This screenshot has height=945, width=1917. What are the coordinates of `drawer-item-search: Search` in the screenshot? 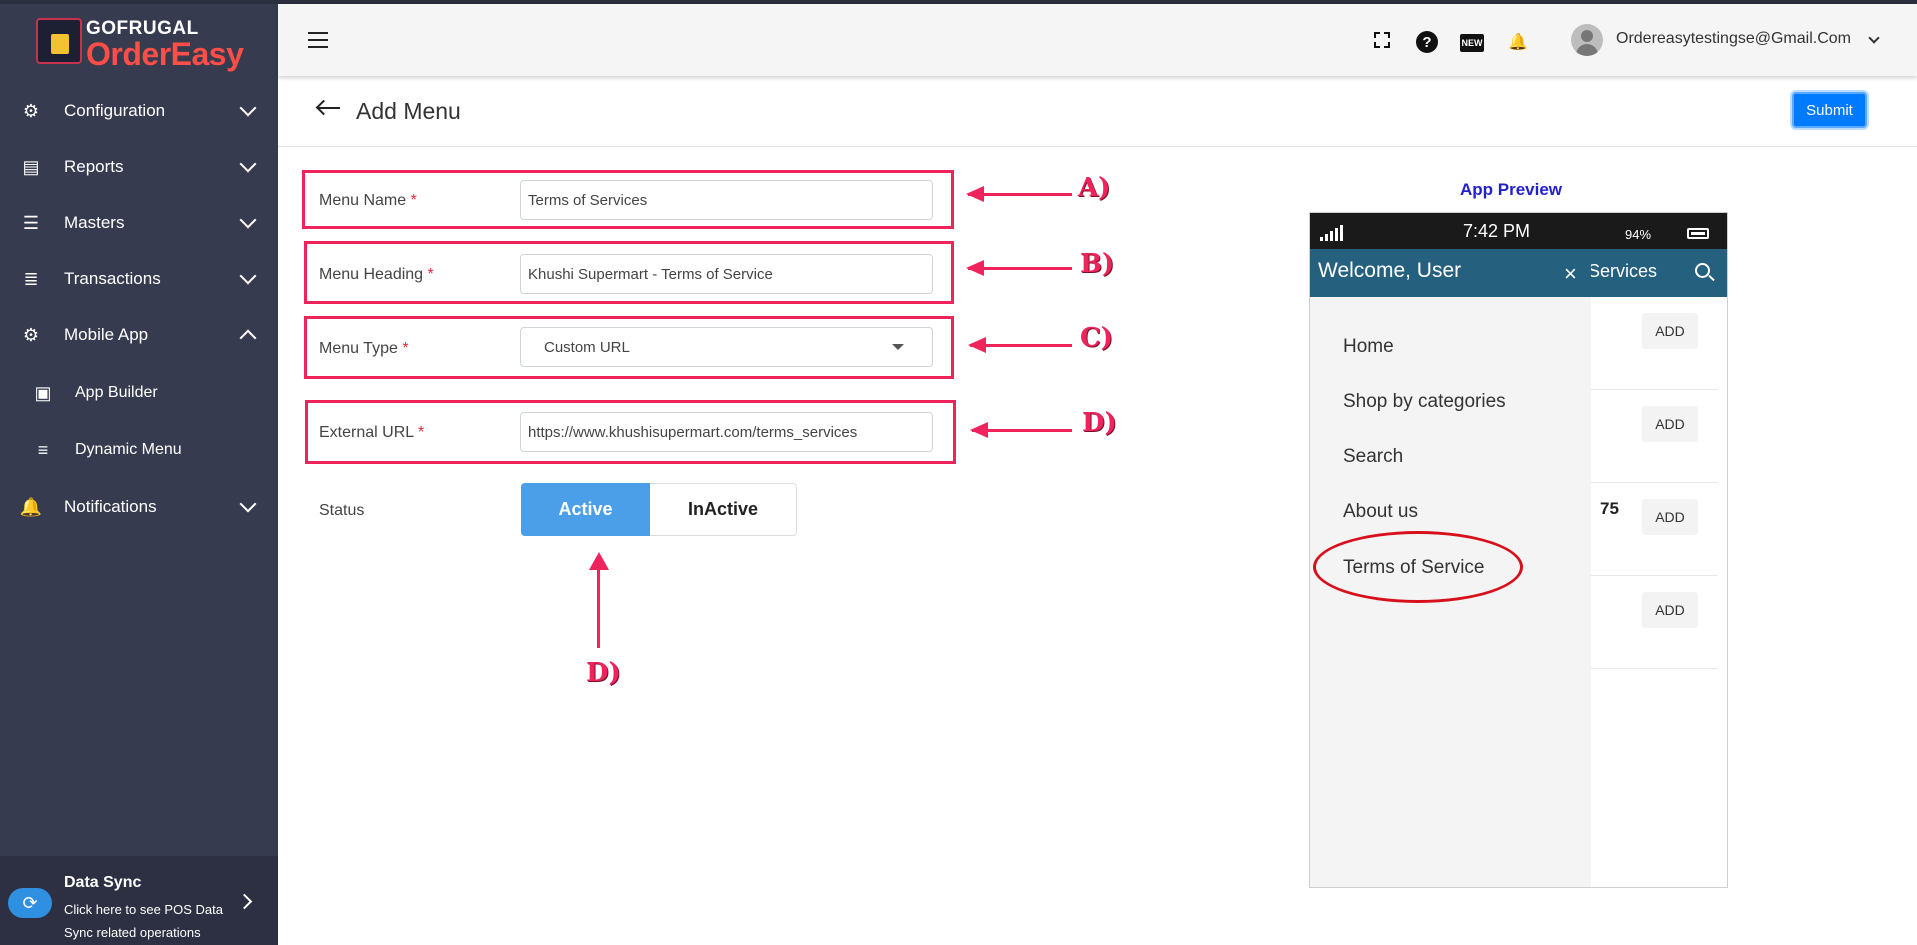 It's located at (1373, 456).